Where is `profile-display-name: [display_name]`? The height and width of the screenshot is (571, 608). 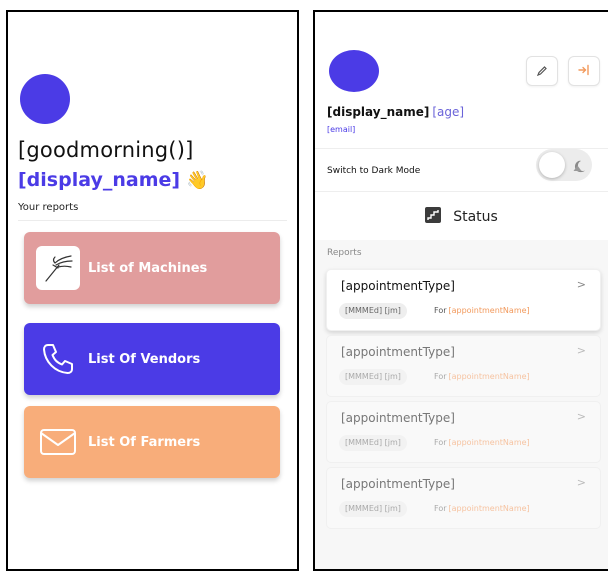
profile-display-name: [display_name] is located at coordinates (378, 112).